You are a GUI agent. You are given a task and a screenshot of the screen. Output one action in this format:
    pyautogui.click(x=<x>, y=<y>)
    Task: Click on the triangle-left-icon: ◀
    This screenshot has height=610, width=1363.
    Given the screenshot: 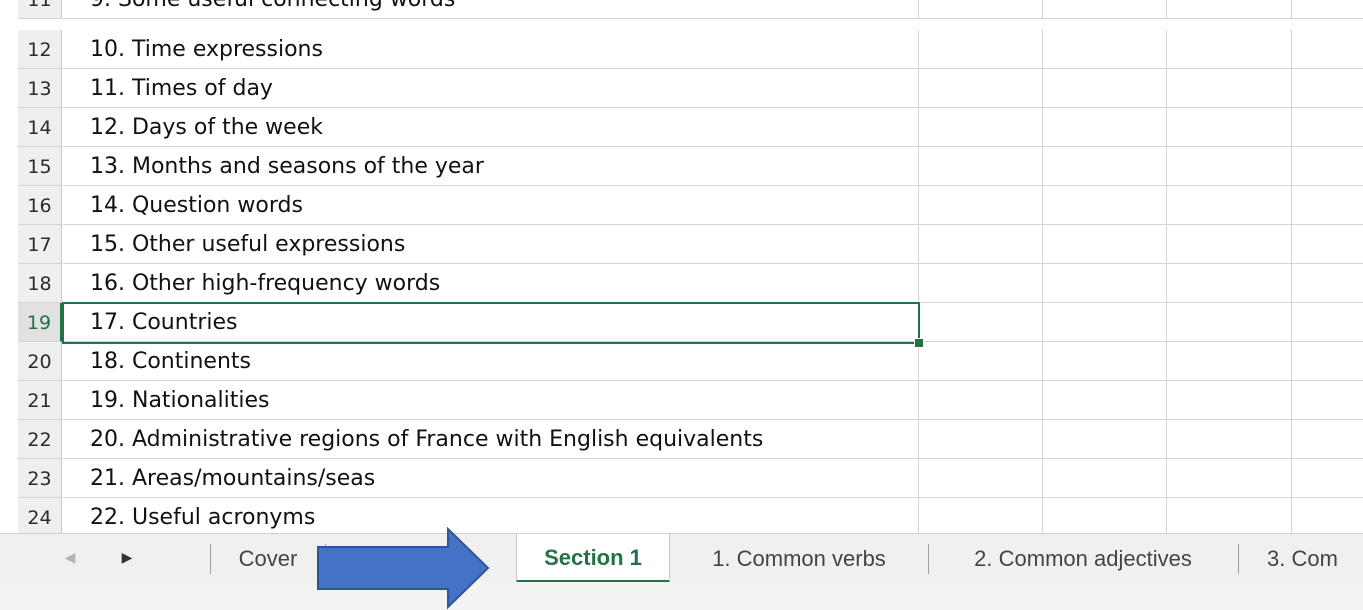 What is the action you would take?
    pyautogui.click(x=70, y=558)
    